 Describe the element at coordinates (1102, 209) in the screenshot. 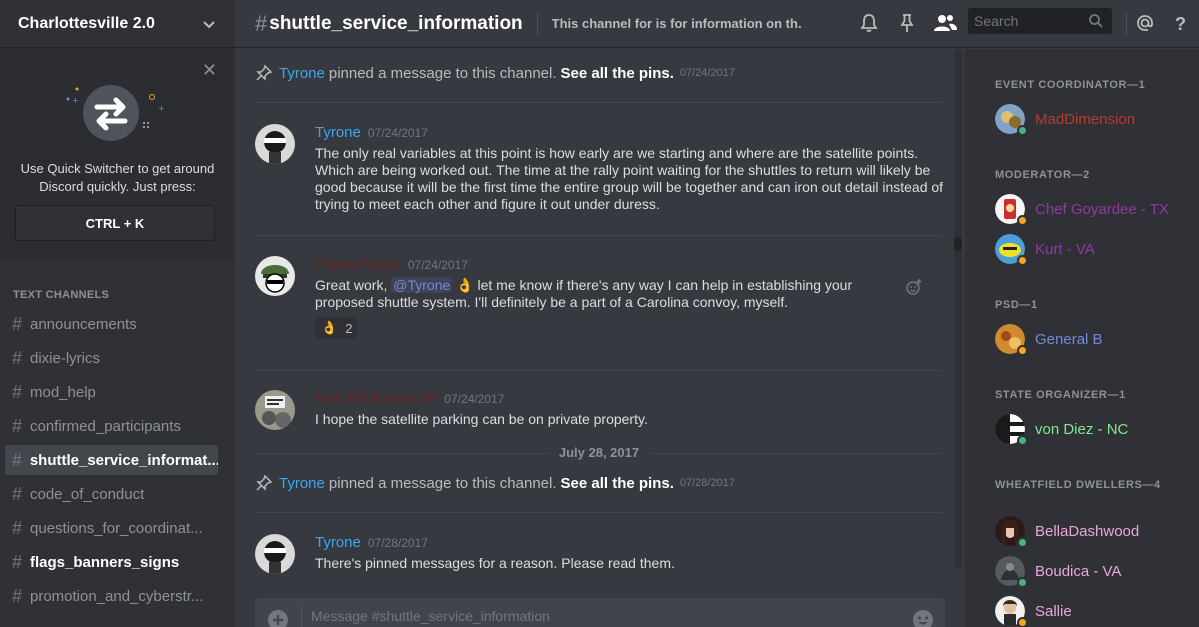

I see `member-name: Chef Goyardee - TX` at that location.